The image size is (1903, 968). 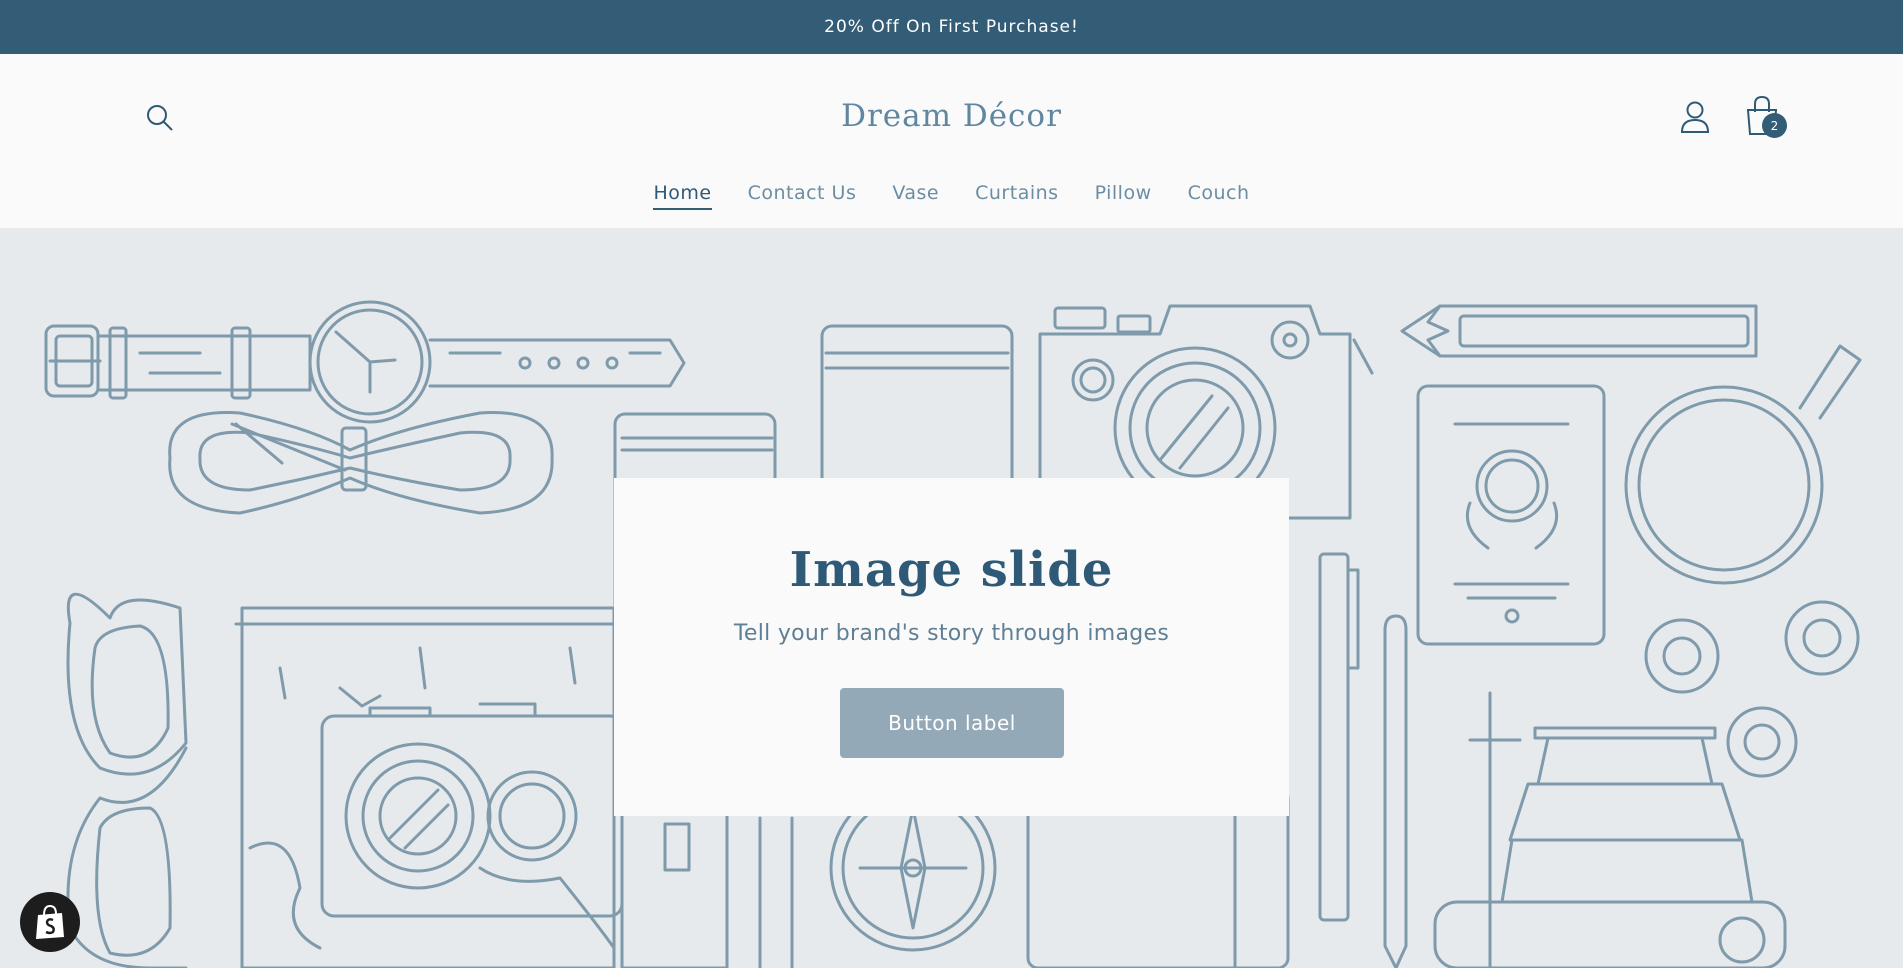 I want to click on bow-tie-illustration, so click(x=361, y=463).